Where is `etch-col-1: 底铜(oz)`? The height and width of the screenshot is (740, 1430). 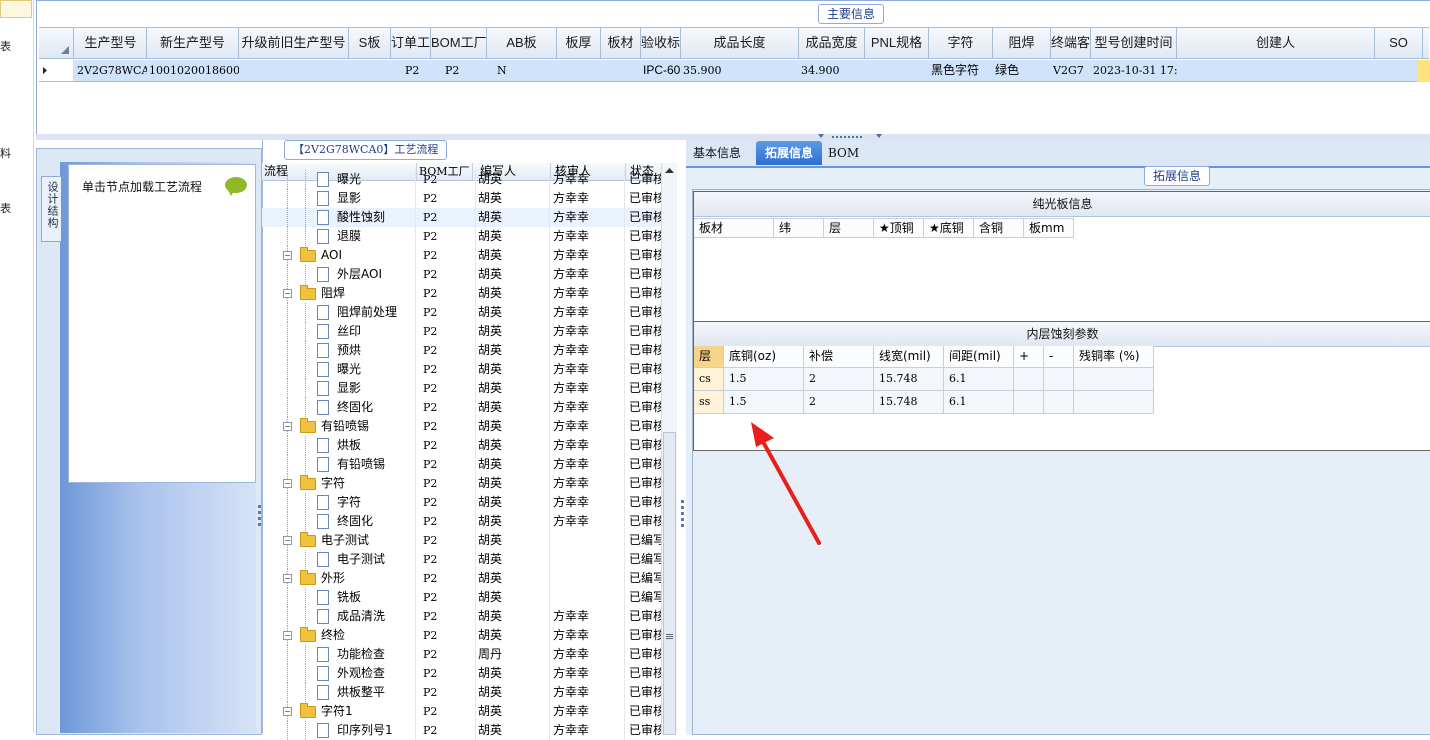
etch-col-1: 底铜(oz) is located at coordinates (764, 357).